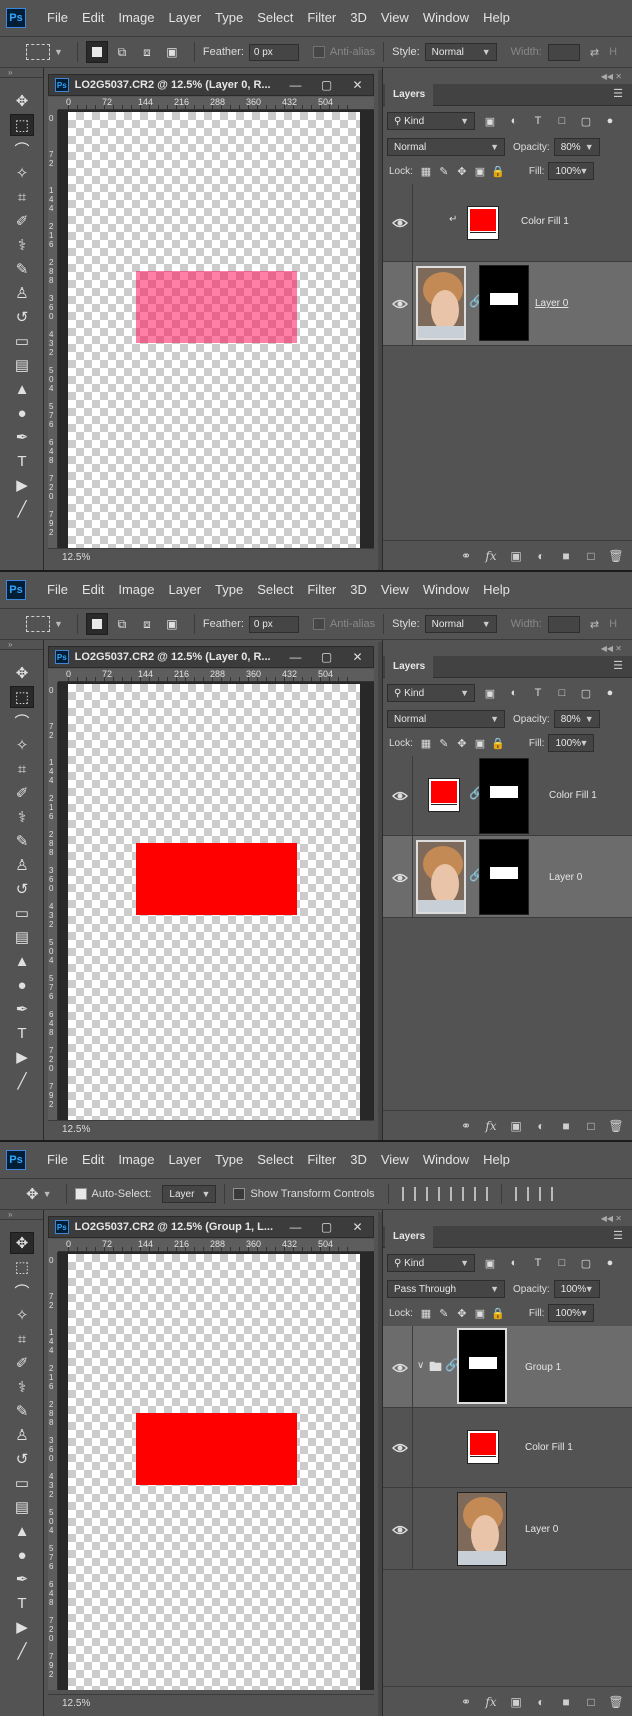 The image size is (632, 1716). Describe the element at coordinates (462, 743) in the screenshot. I see `lock-position-icon: ✥` at that location.